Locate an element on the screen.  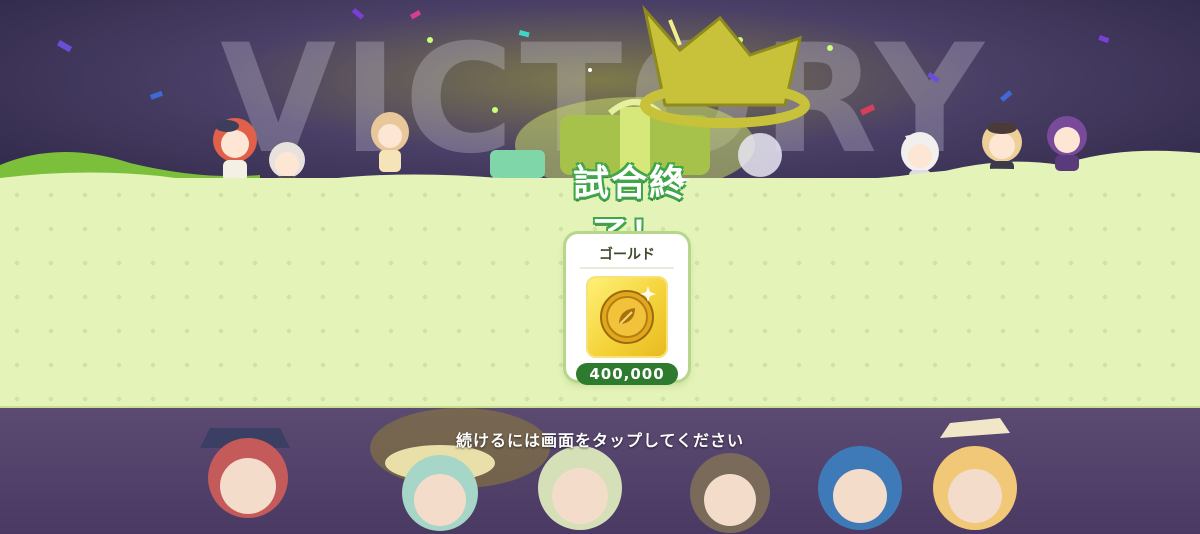
crown-icon is located at coordinates (725, 66).